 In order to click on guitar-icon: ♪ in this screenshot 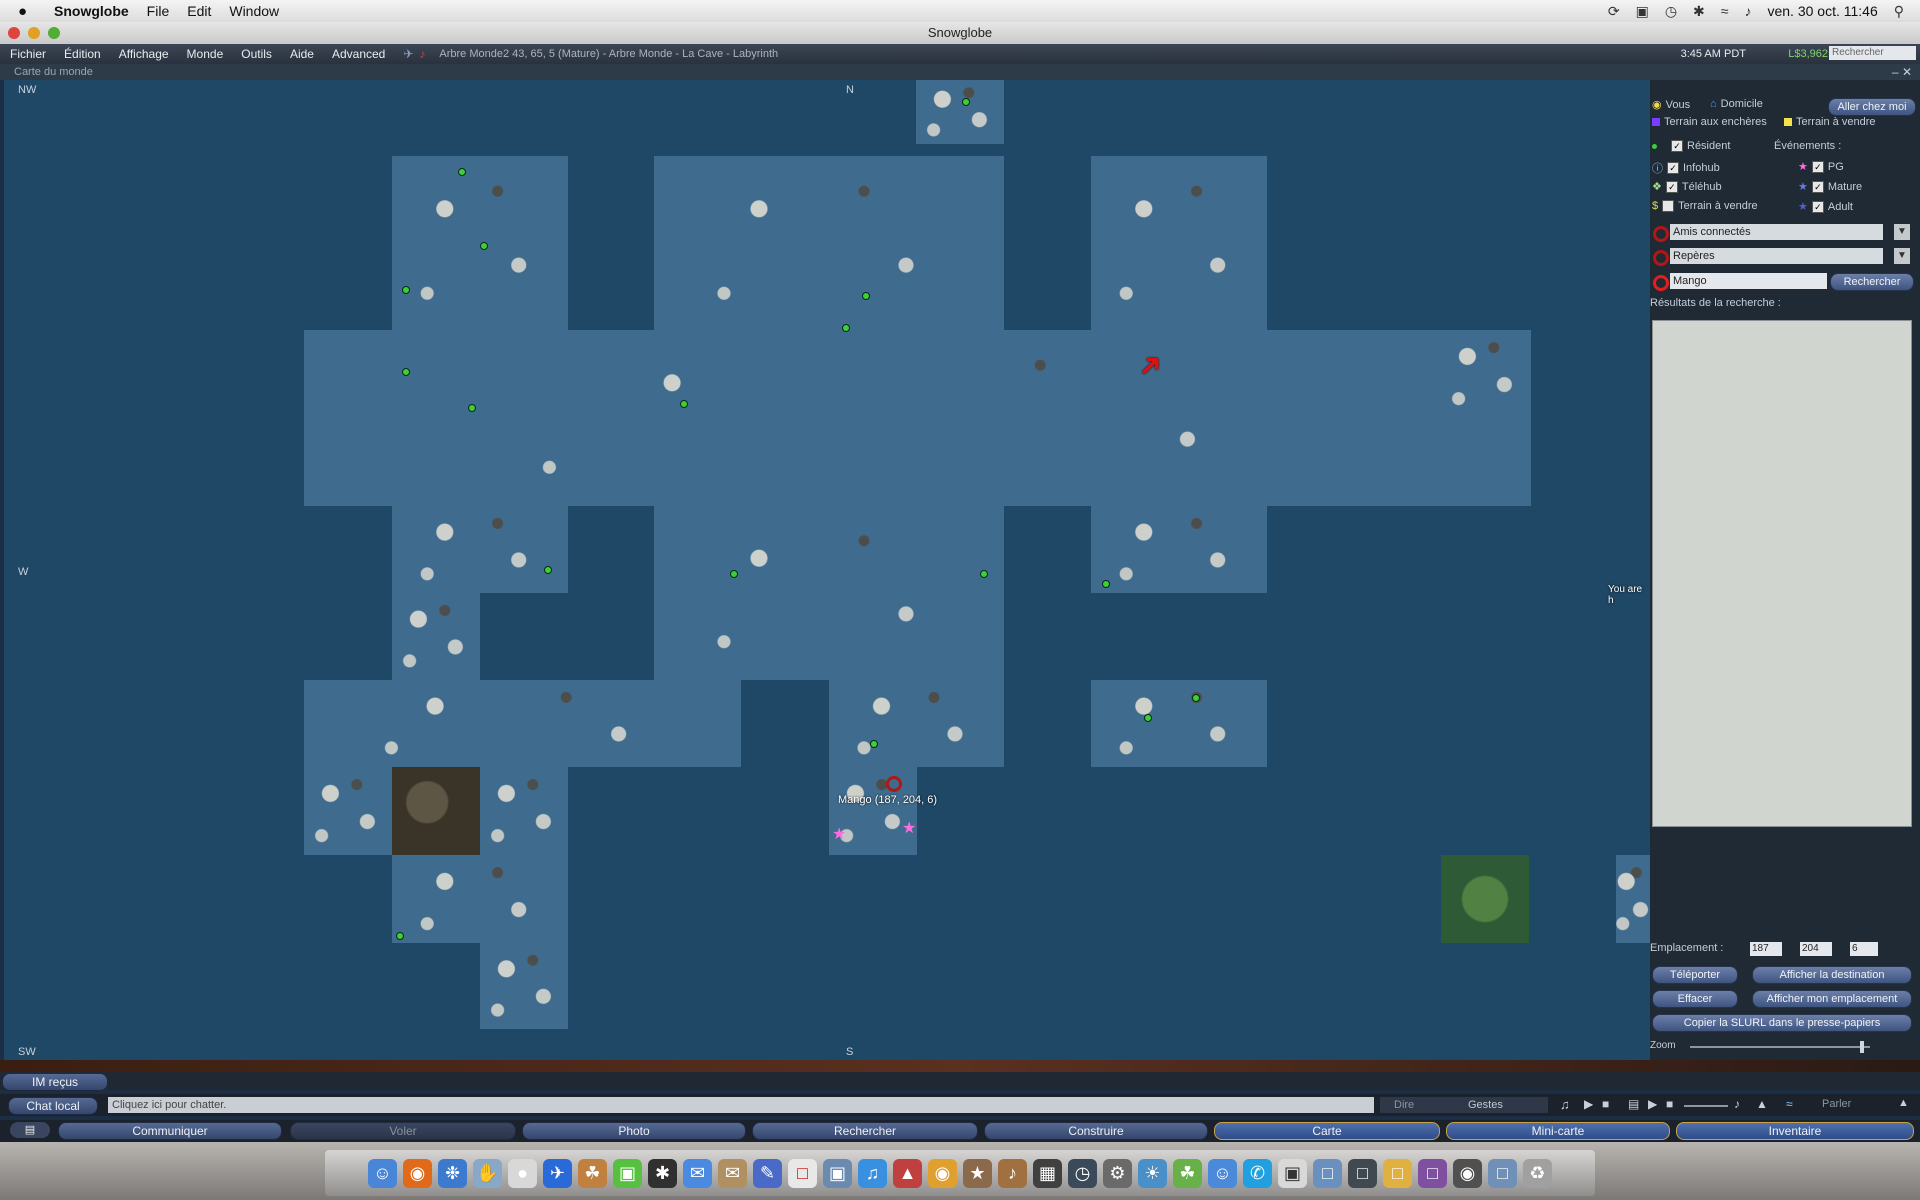, I will do `click(1012, 1173)`.